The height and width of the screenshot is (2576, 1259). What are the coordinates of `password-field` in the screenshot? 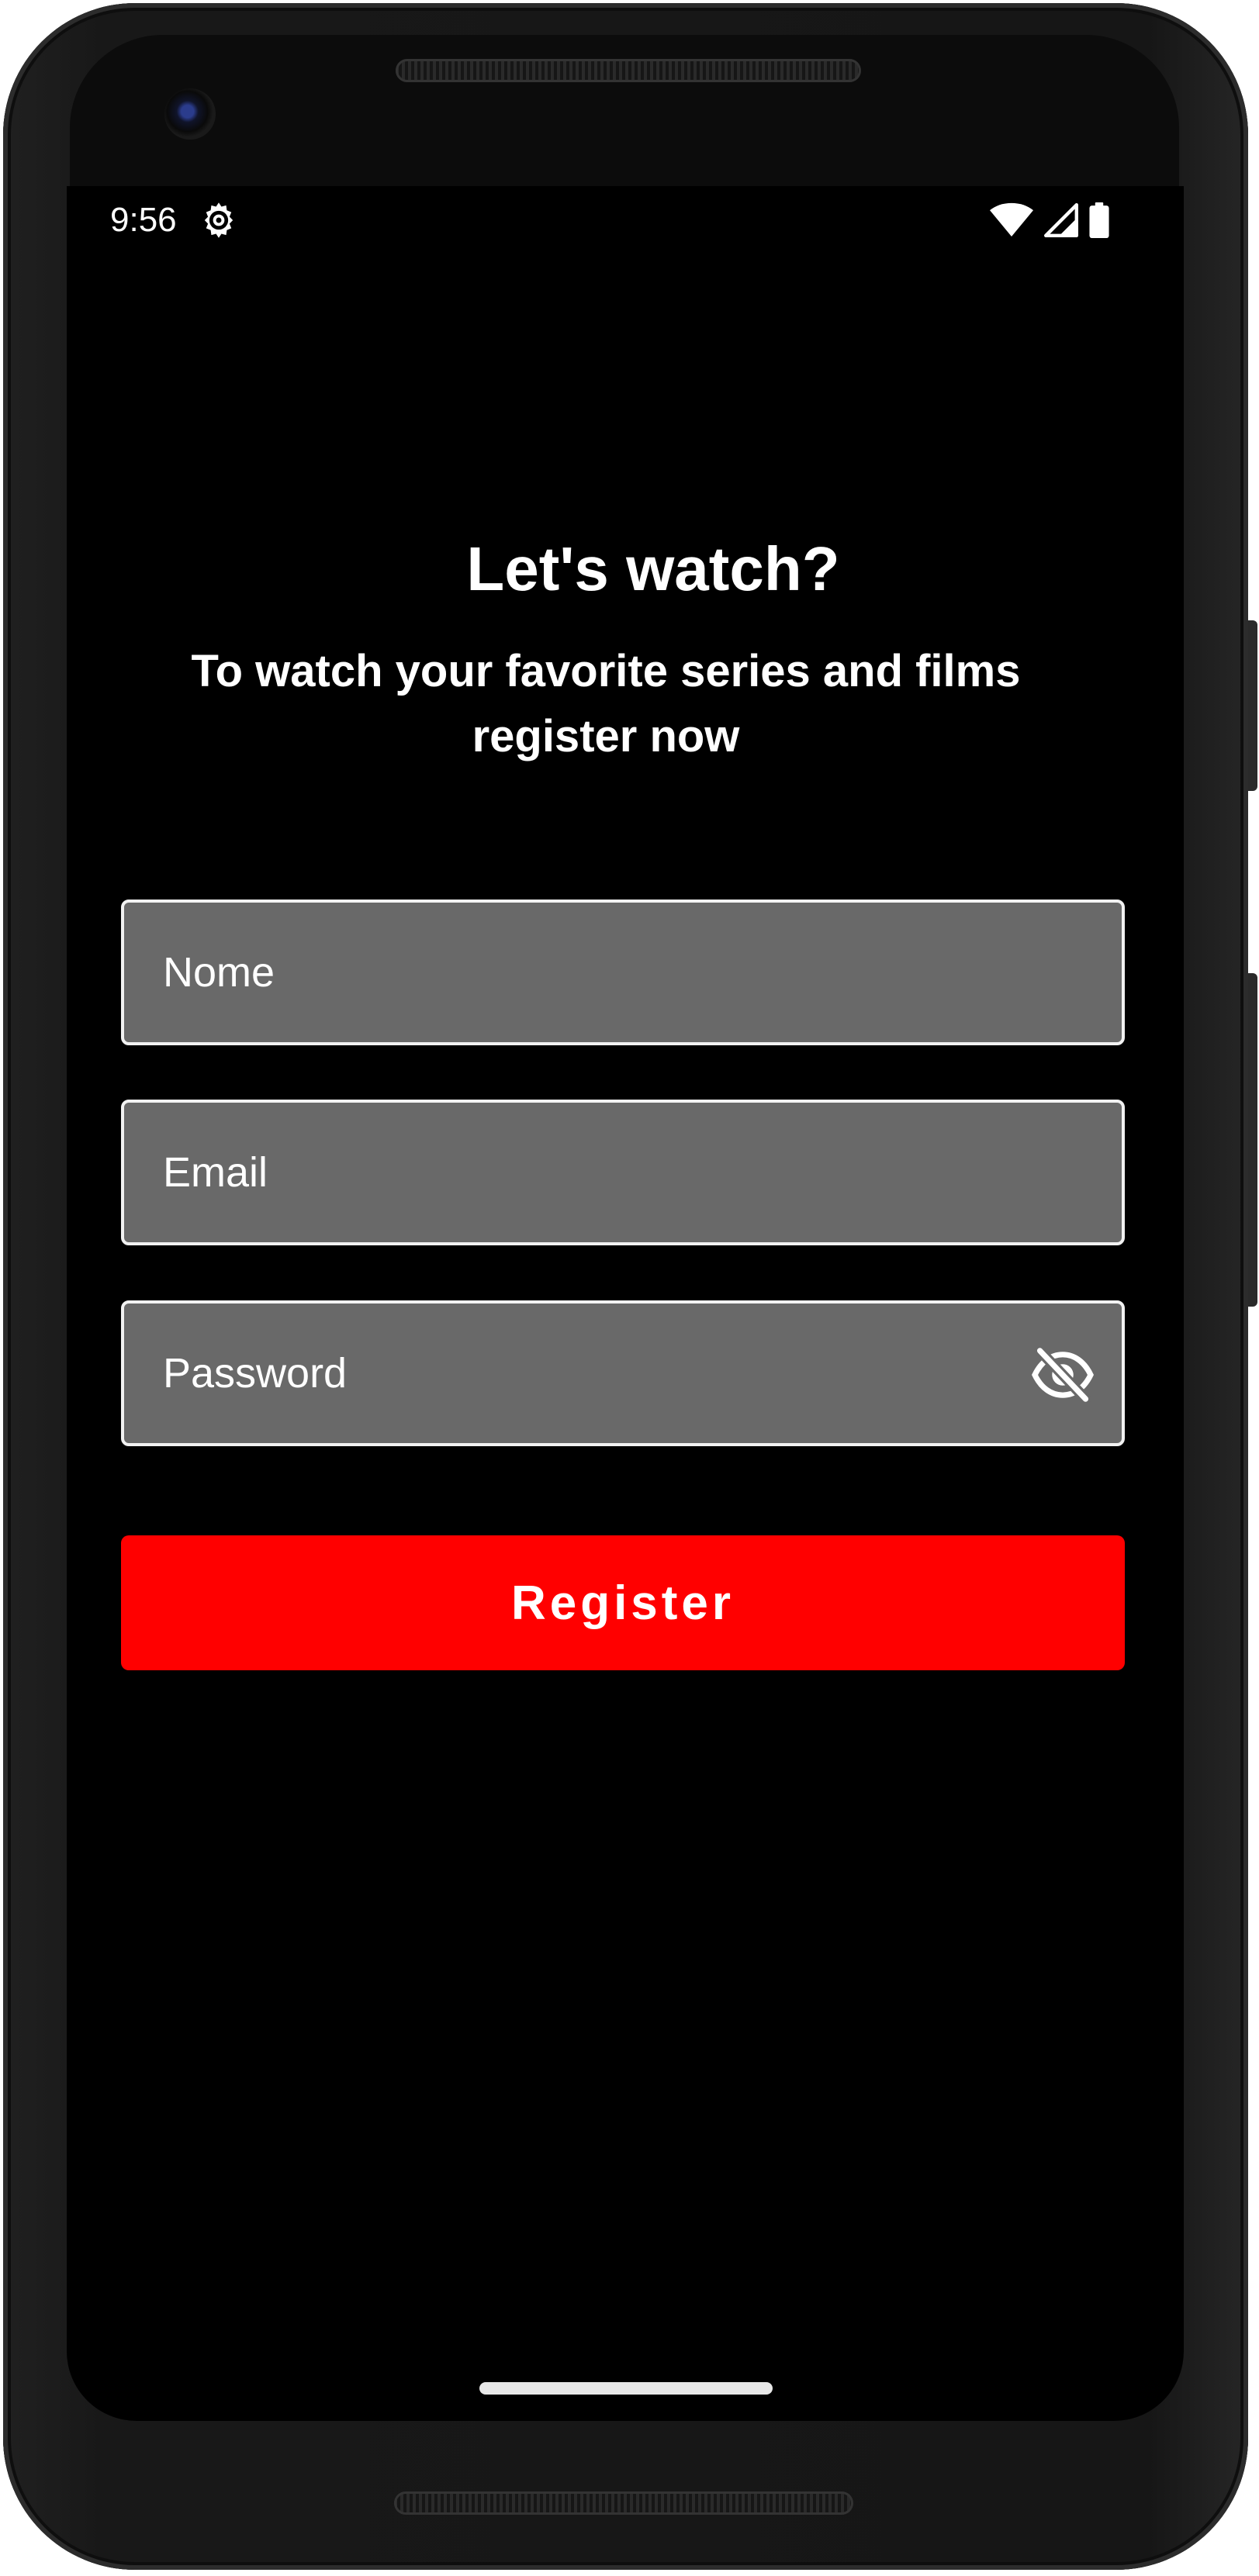 It's located at (623, 1373).